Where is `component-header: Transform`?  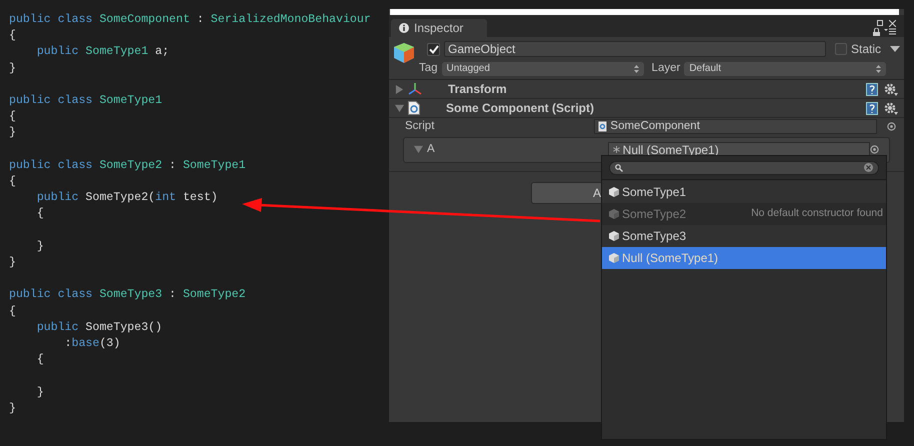 component-header: Transform is located at coordinates (646, 89).